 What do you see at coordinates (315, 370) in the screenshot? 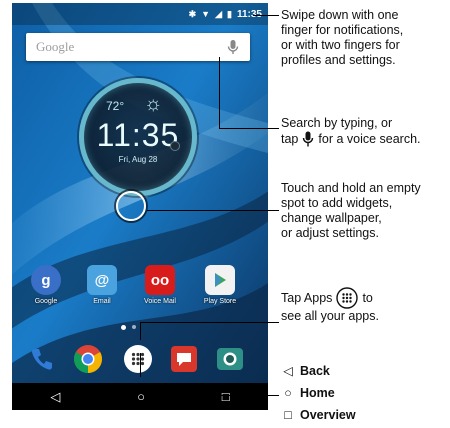
I see `legend-label: Back` at bounding box center [315, 370].